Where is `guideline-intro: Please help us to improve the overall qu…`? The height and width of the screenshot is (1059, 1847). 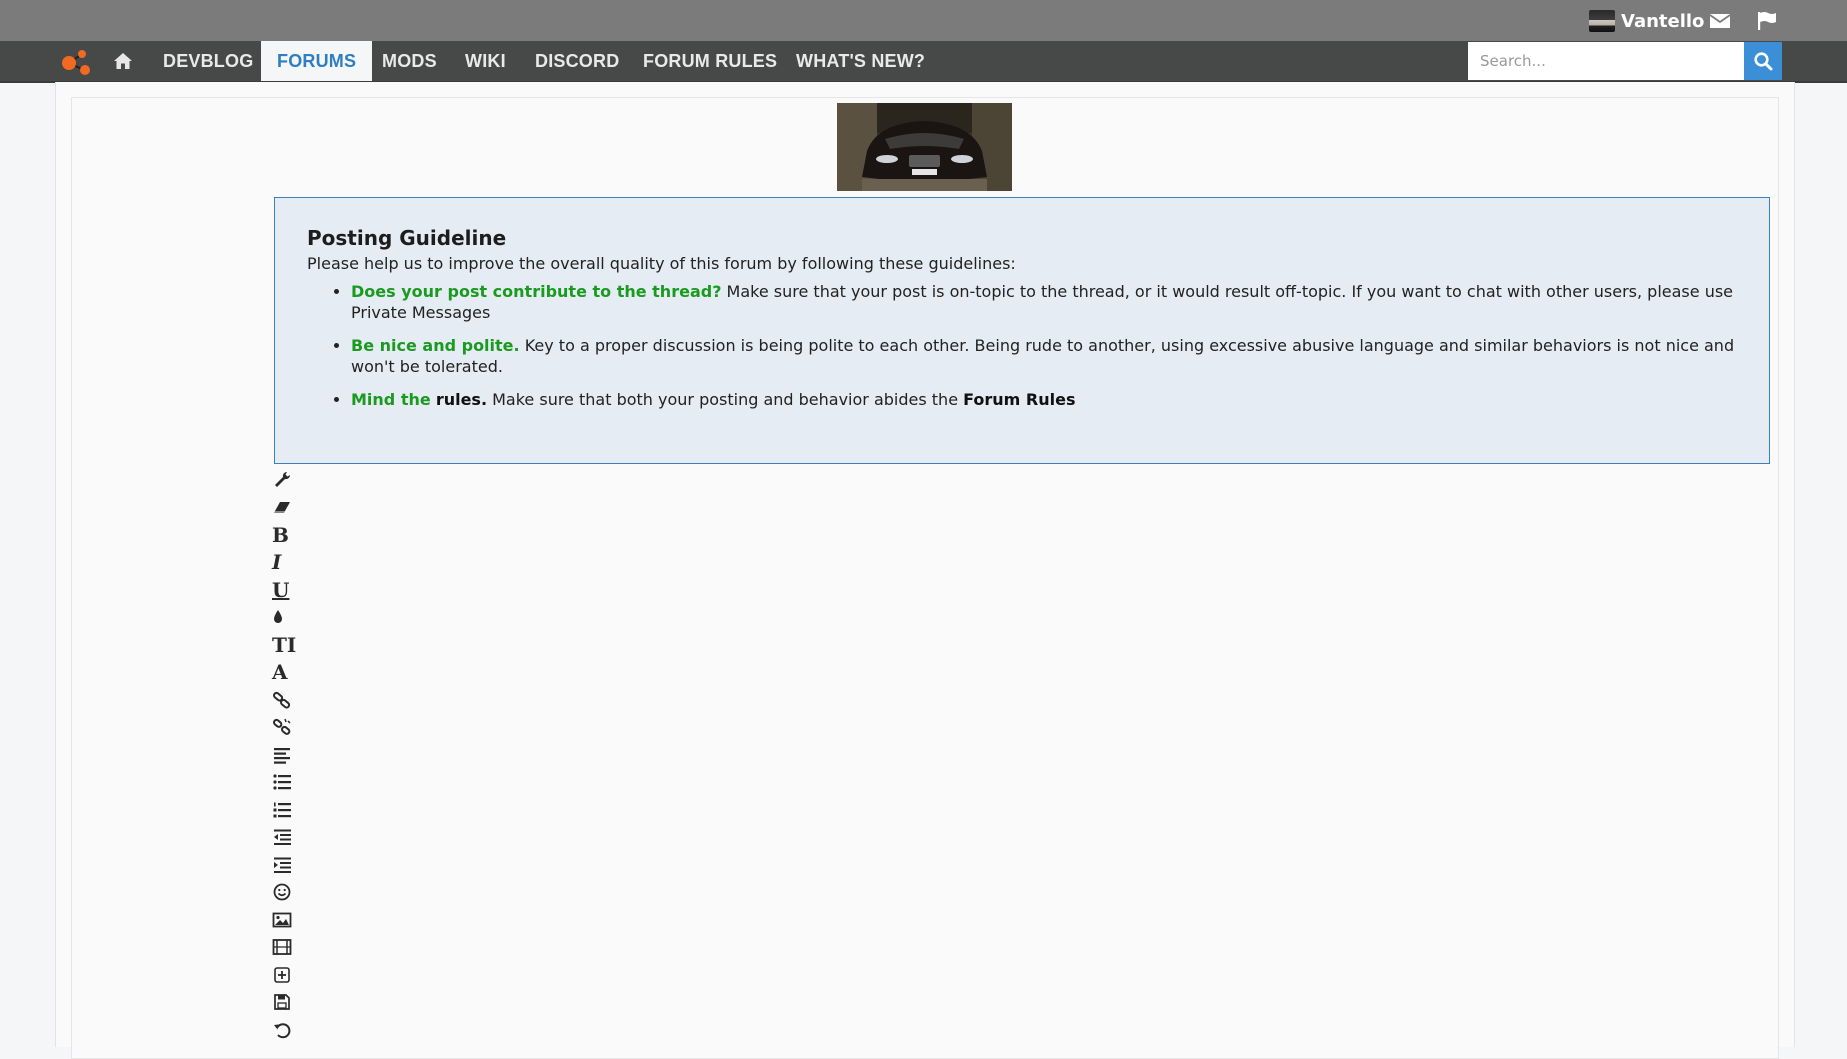 guideline-intro: Please help us to improve the overall qu… is located at coordinates (661, 263).